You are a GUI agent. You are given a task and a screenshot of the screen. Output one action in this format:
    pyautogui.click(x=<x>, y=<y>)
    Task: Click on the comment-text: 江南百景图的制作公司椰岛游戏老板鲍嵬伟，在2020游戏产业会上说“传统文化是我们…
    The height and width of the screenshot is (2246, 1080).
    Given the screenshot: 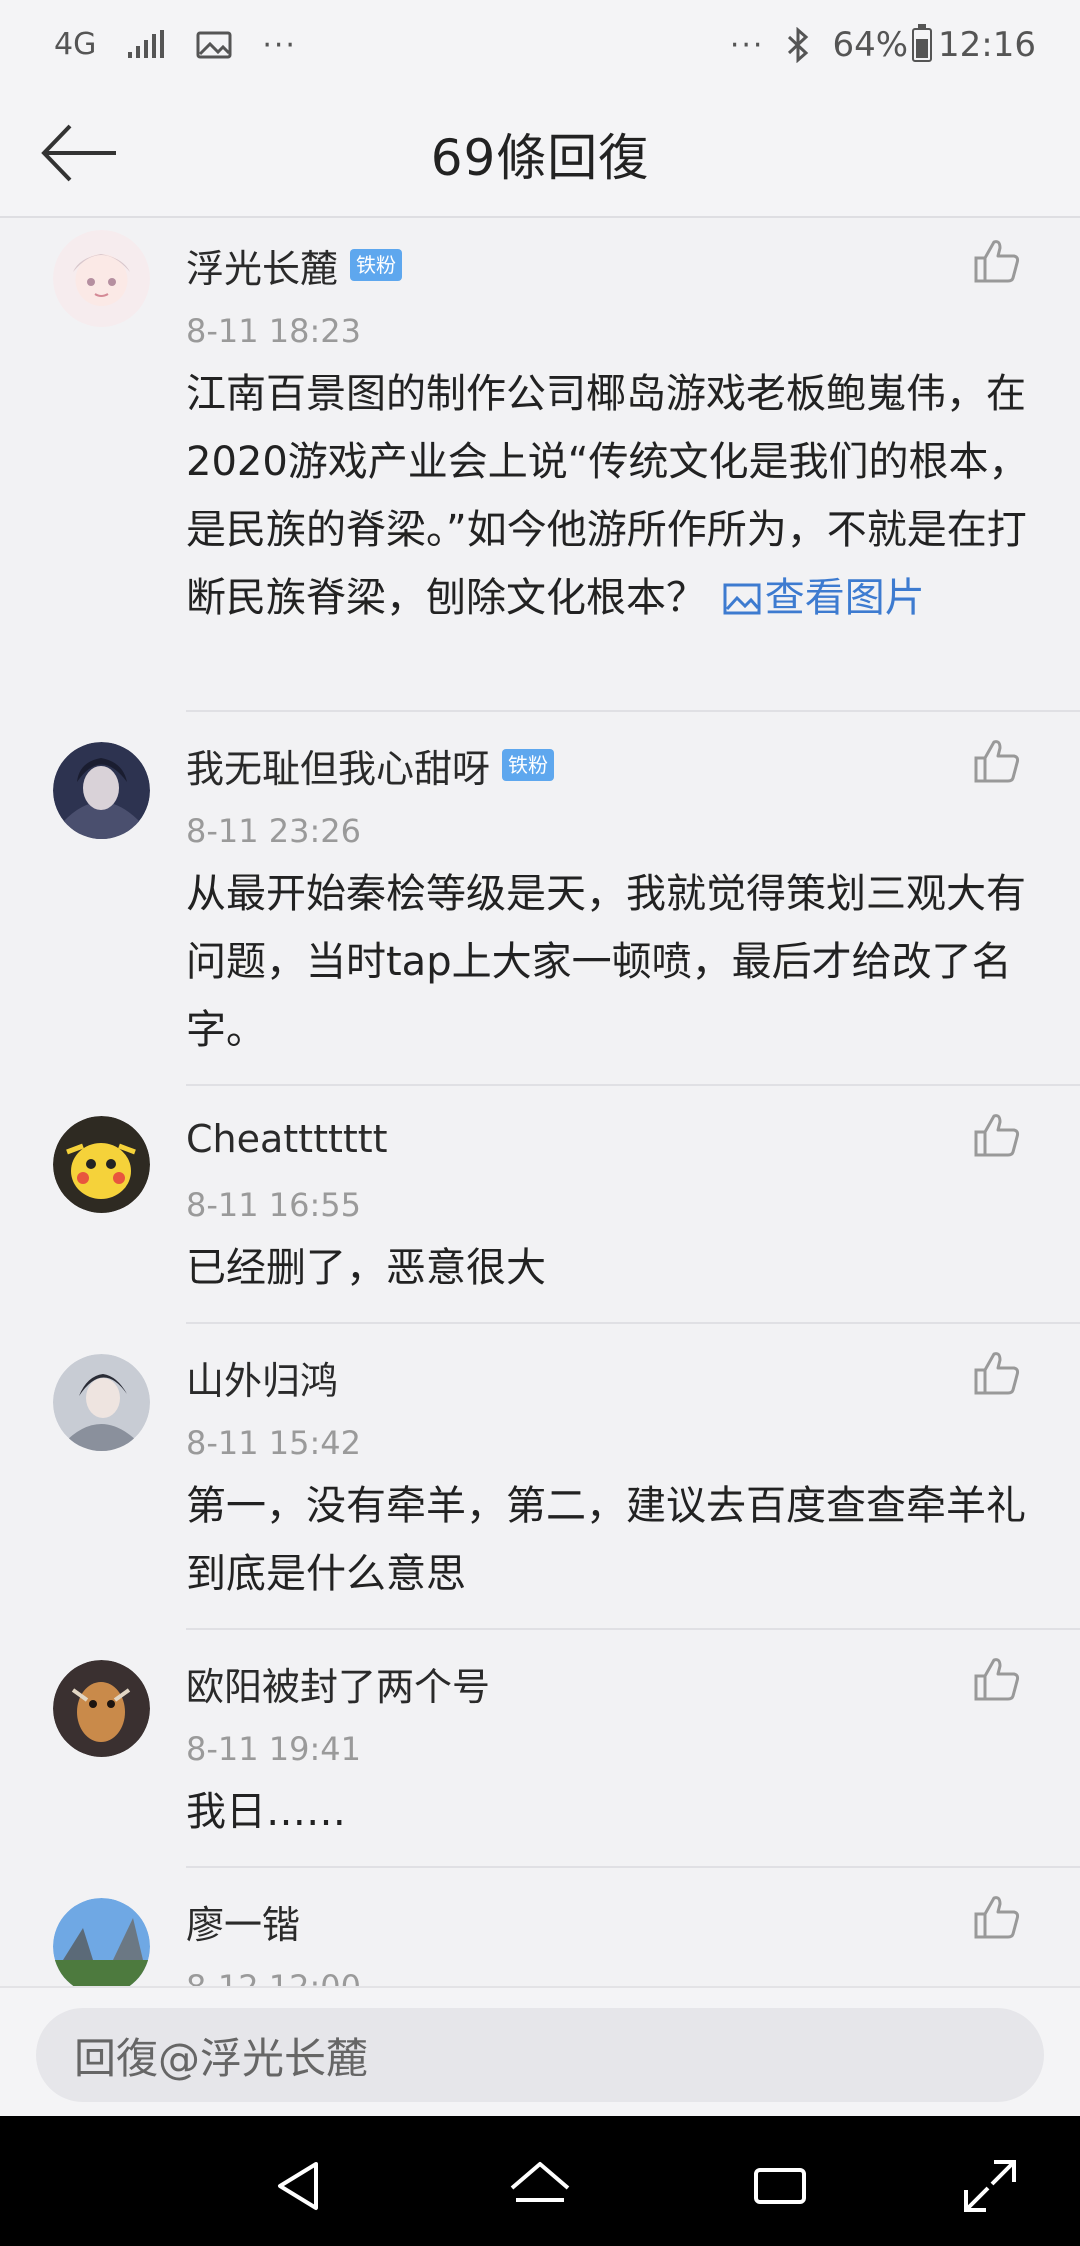 What is the action you would take?
    pyautogui.click(x=607, y=496)
    